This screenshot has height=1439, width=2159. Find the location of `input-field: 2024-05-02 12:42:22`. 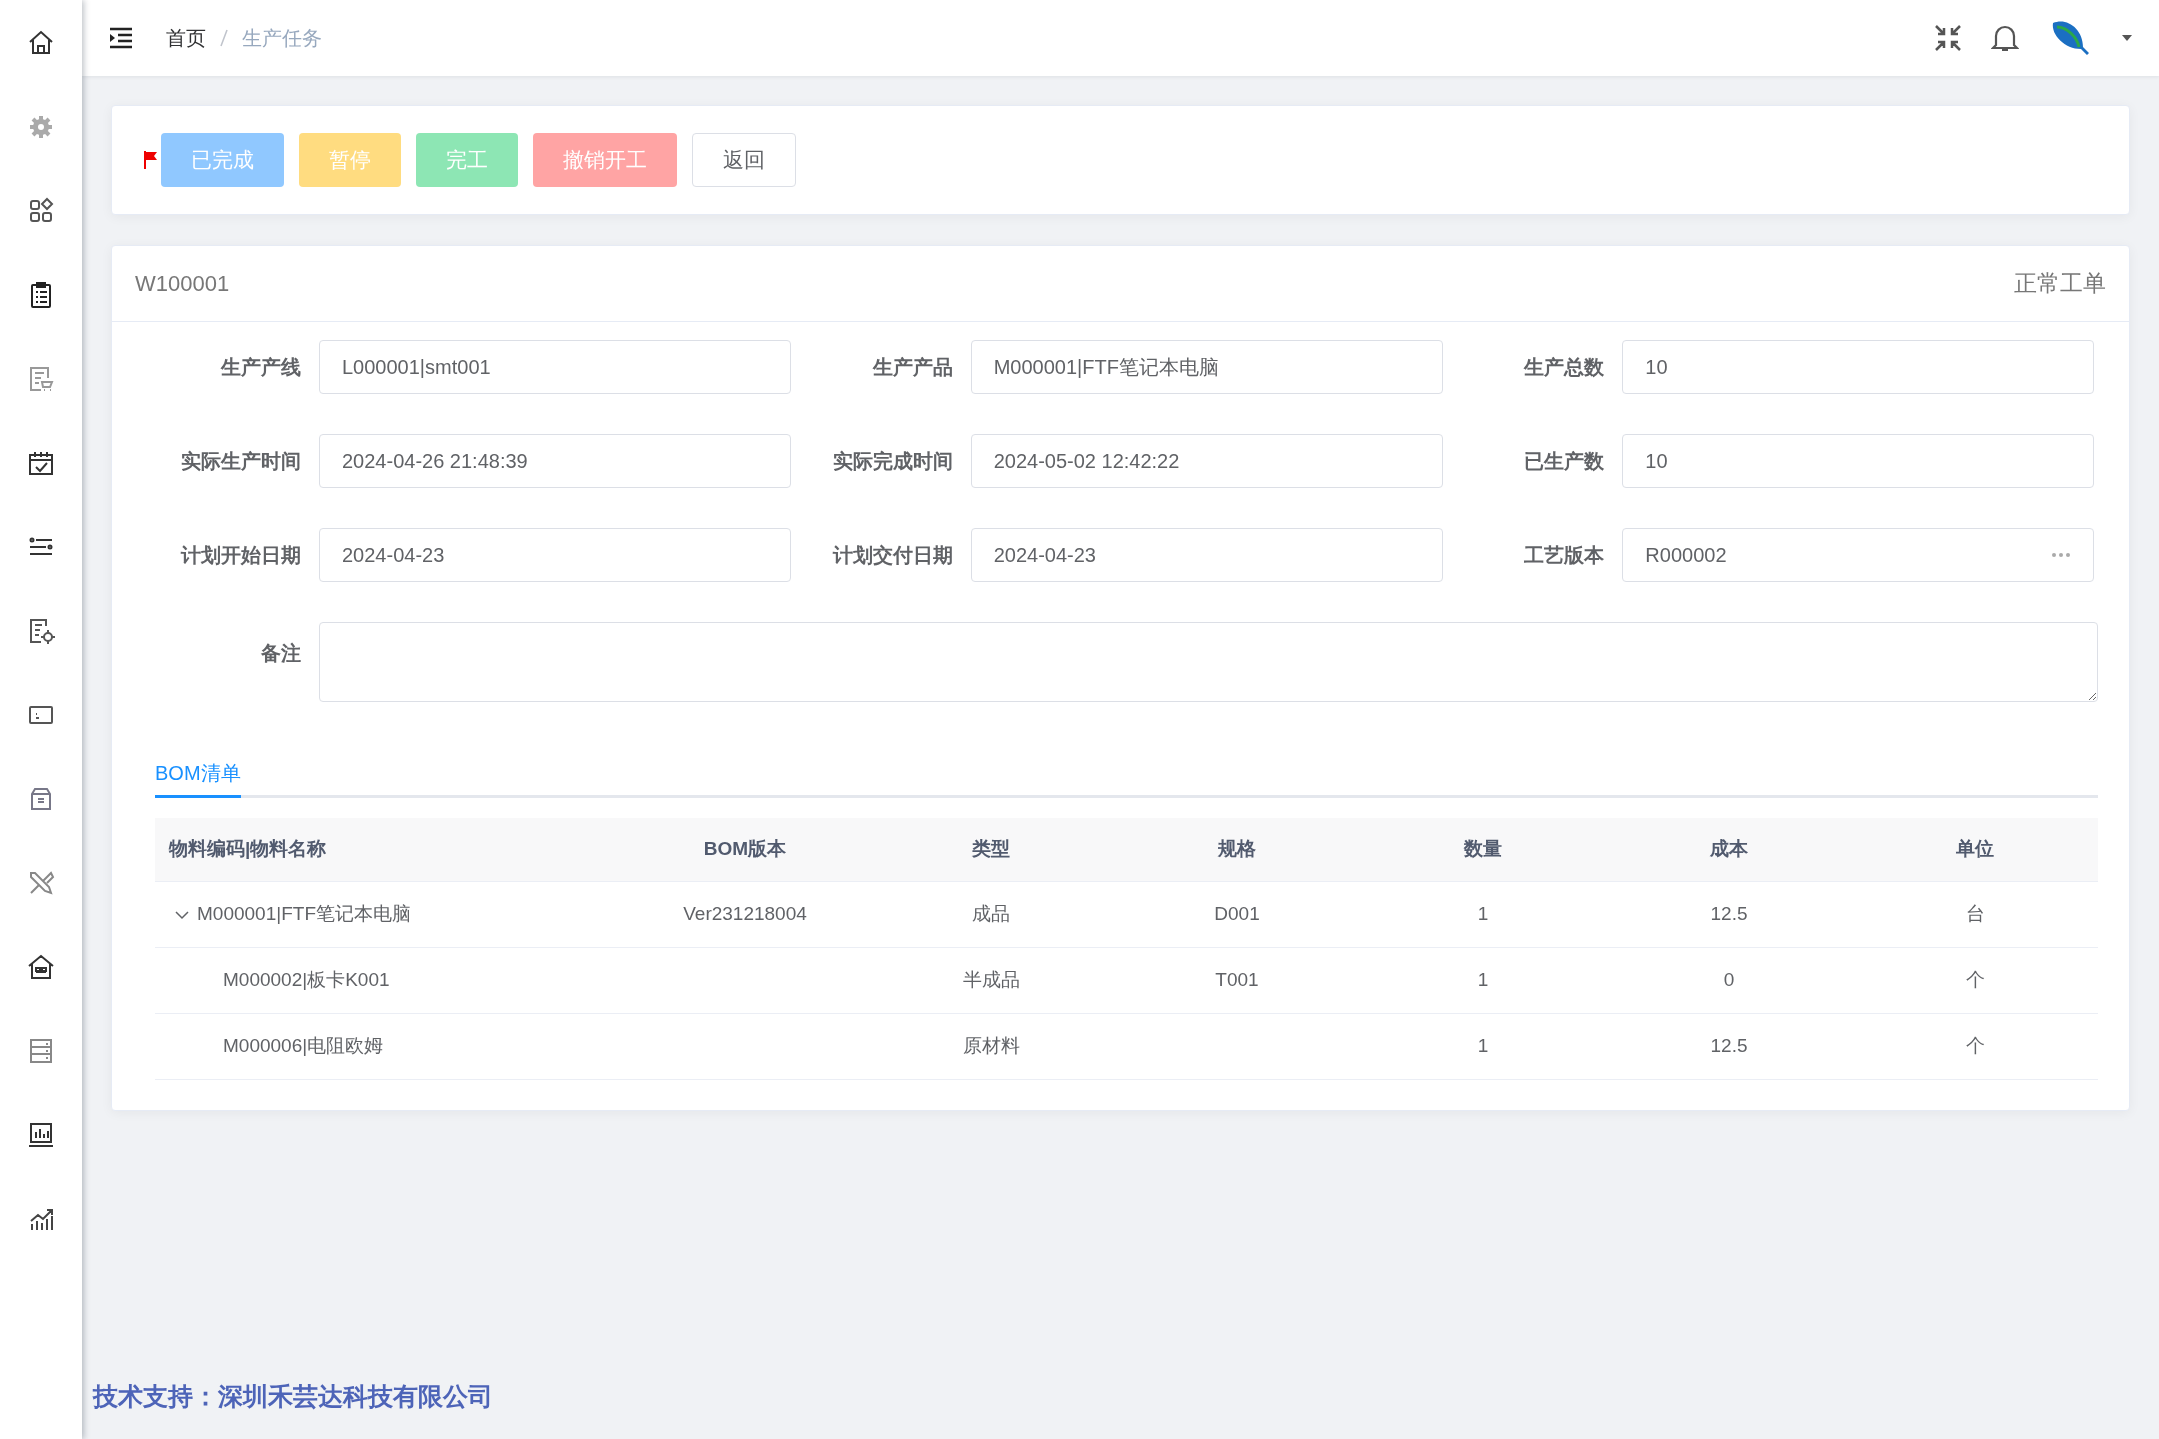

input-field: 2024-05-02 12:42:22 is located at coordinates (1206, 461).